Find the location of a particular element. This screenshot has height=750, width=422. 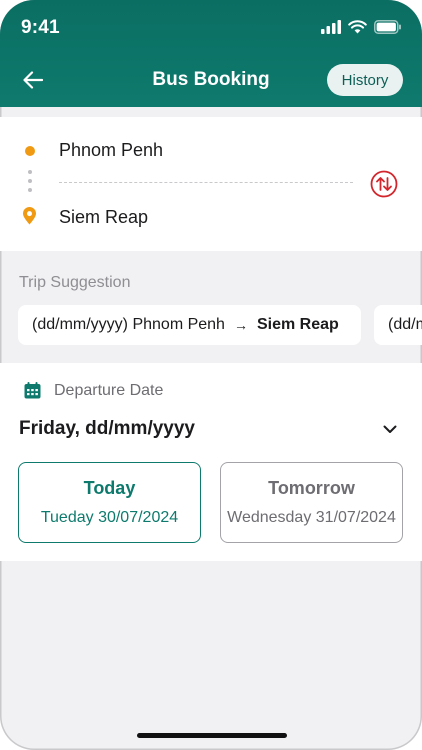

trip-suggestion-title: Trip Suggestion is located at coordinates (75, 282).